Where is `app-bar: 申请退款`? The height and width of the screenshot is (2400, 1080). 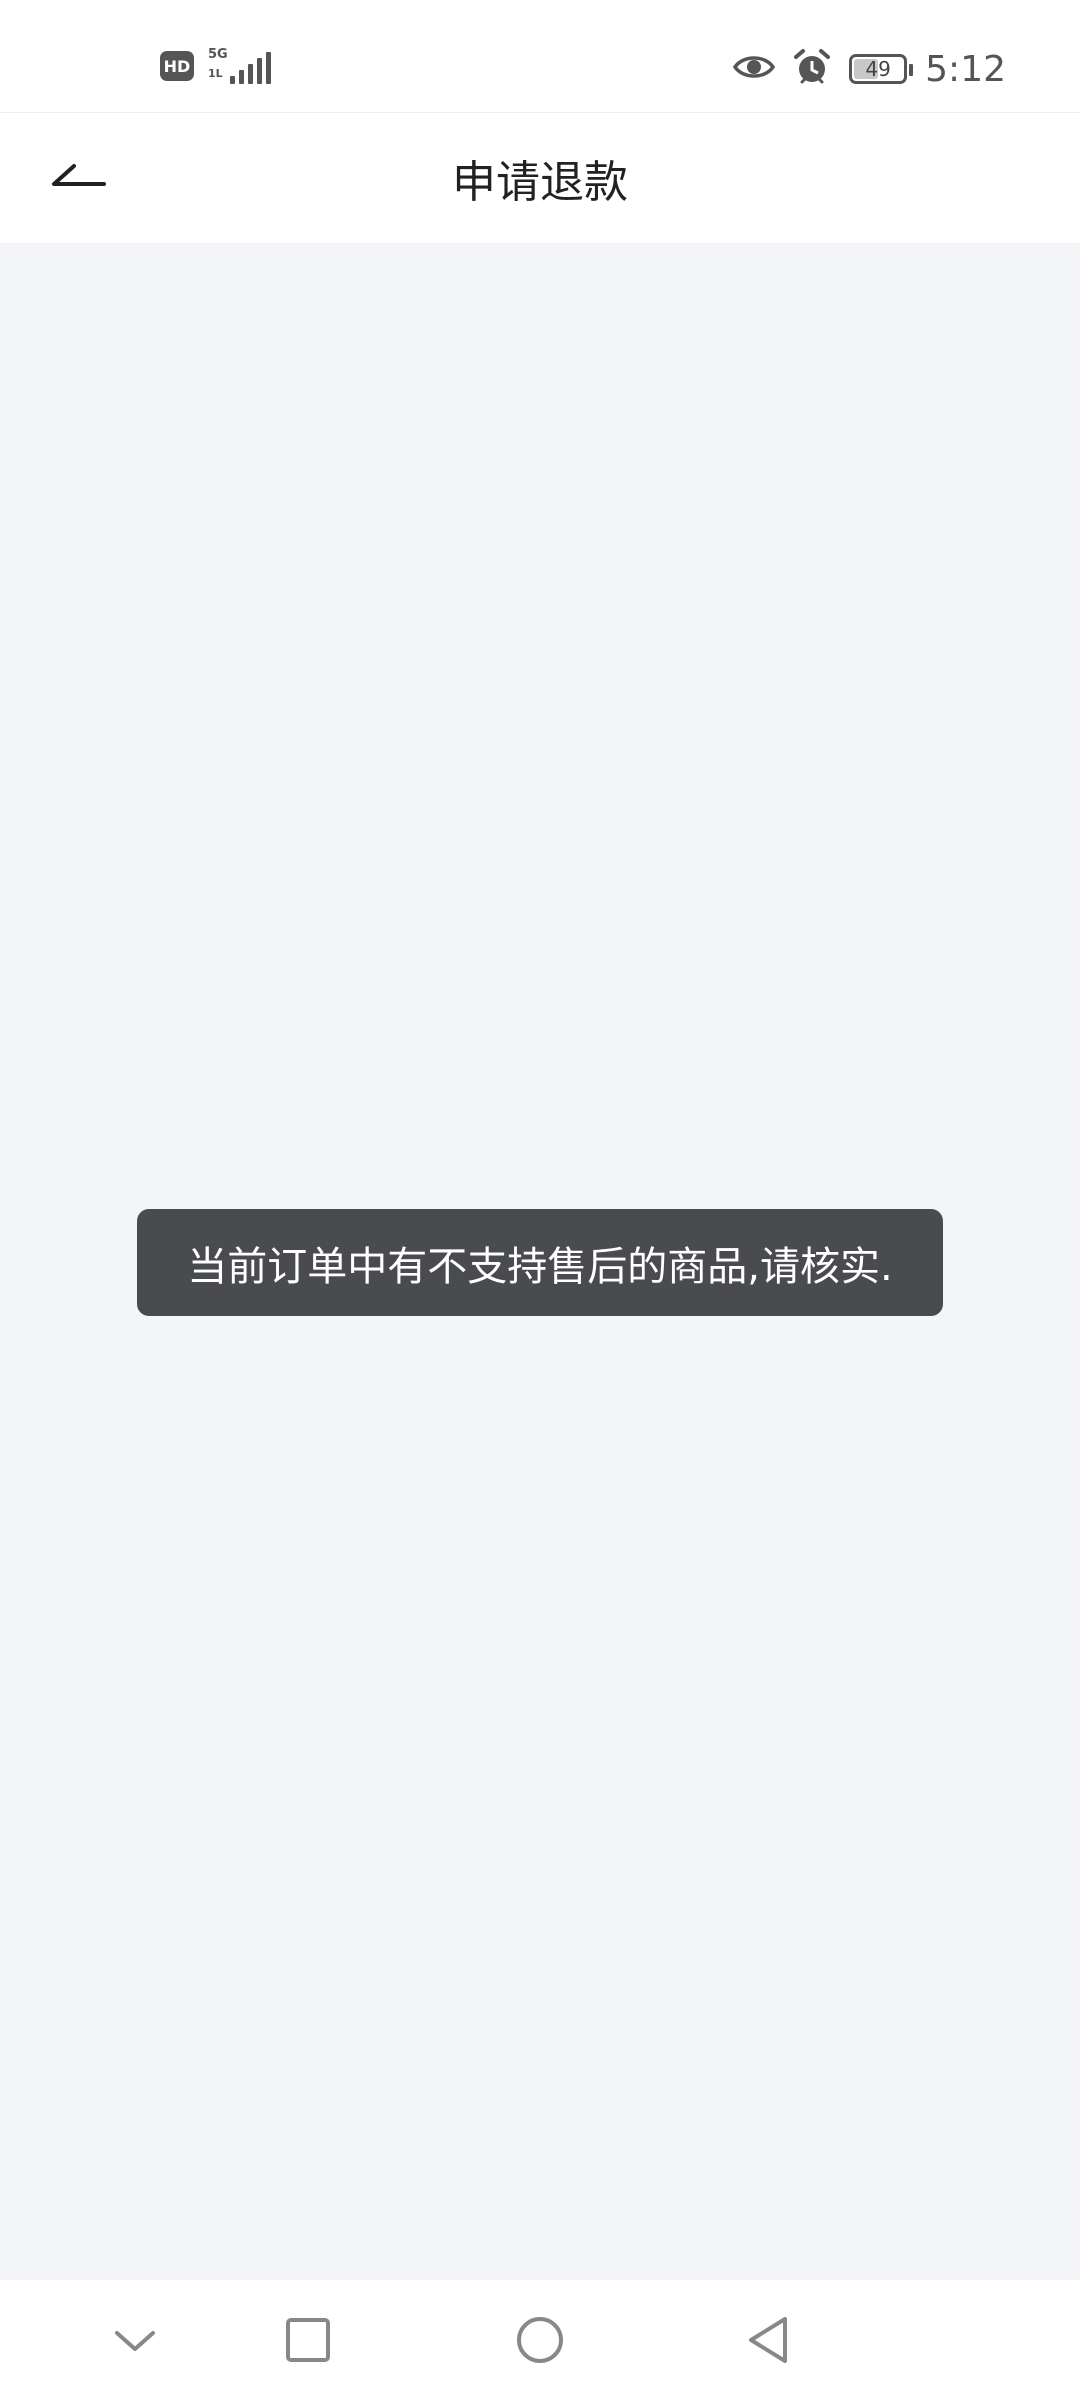 app-bar: 申请退款 is located at coordinates (540, 178).